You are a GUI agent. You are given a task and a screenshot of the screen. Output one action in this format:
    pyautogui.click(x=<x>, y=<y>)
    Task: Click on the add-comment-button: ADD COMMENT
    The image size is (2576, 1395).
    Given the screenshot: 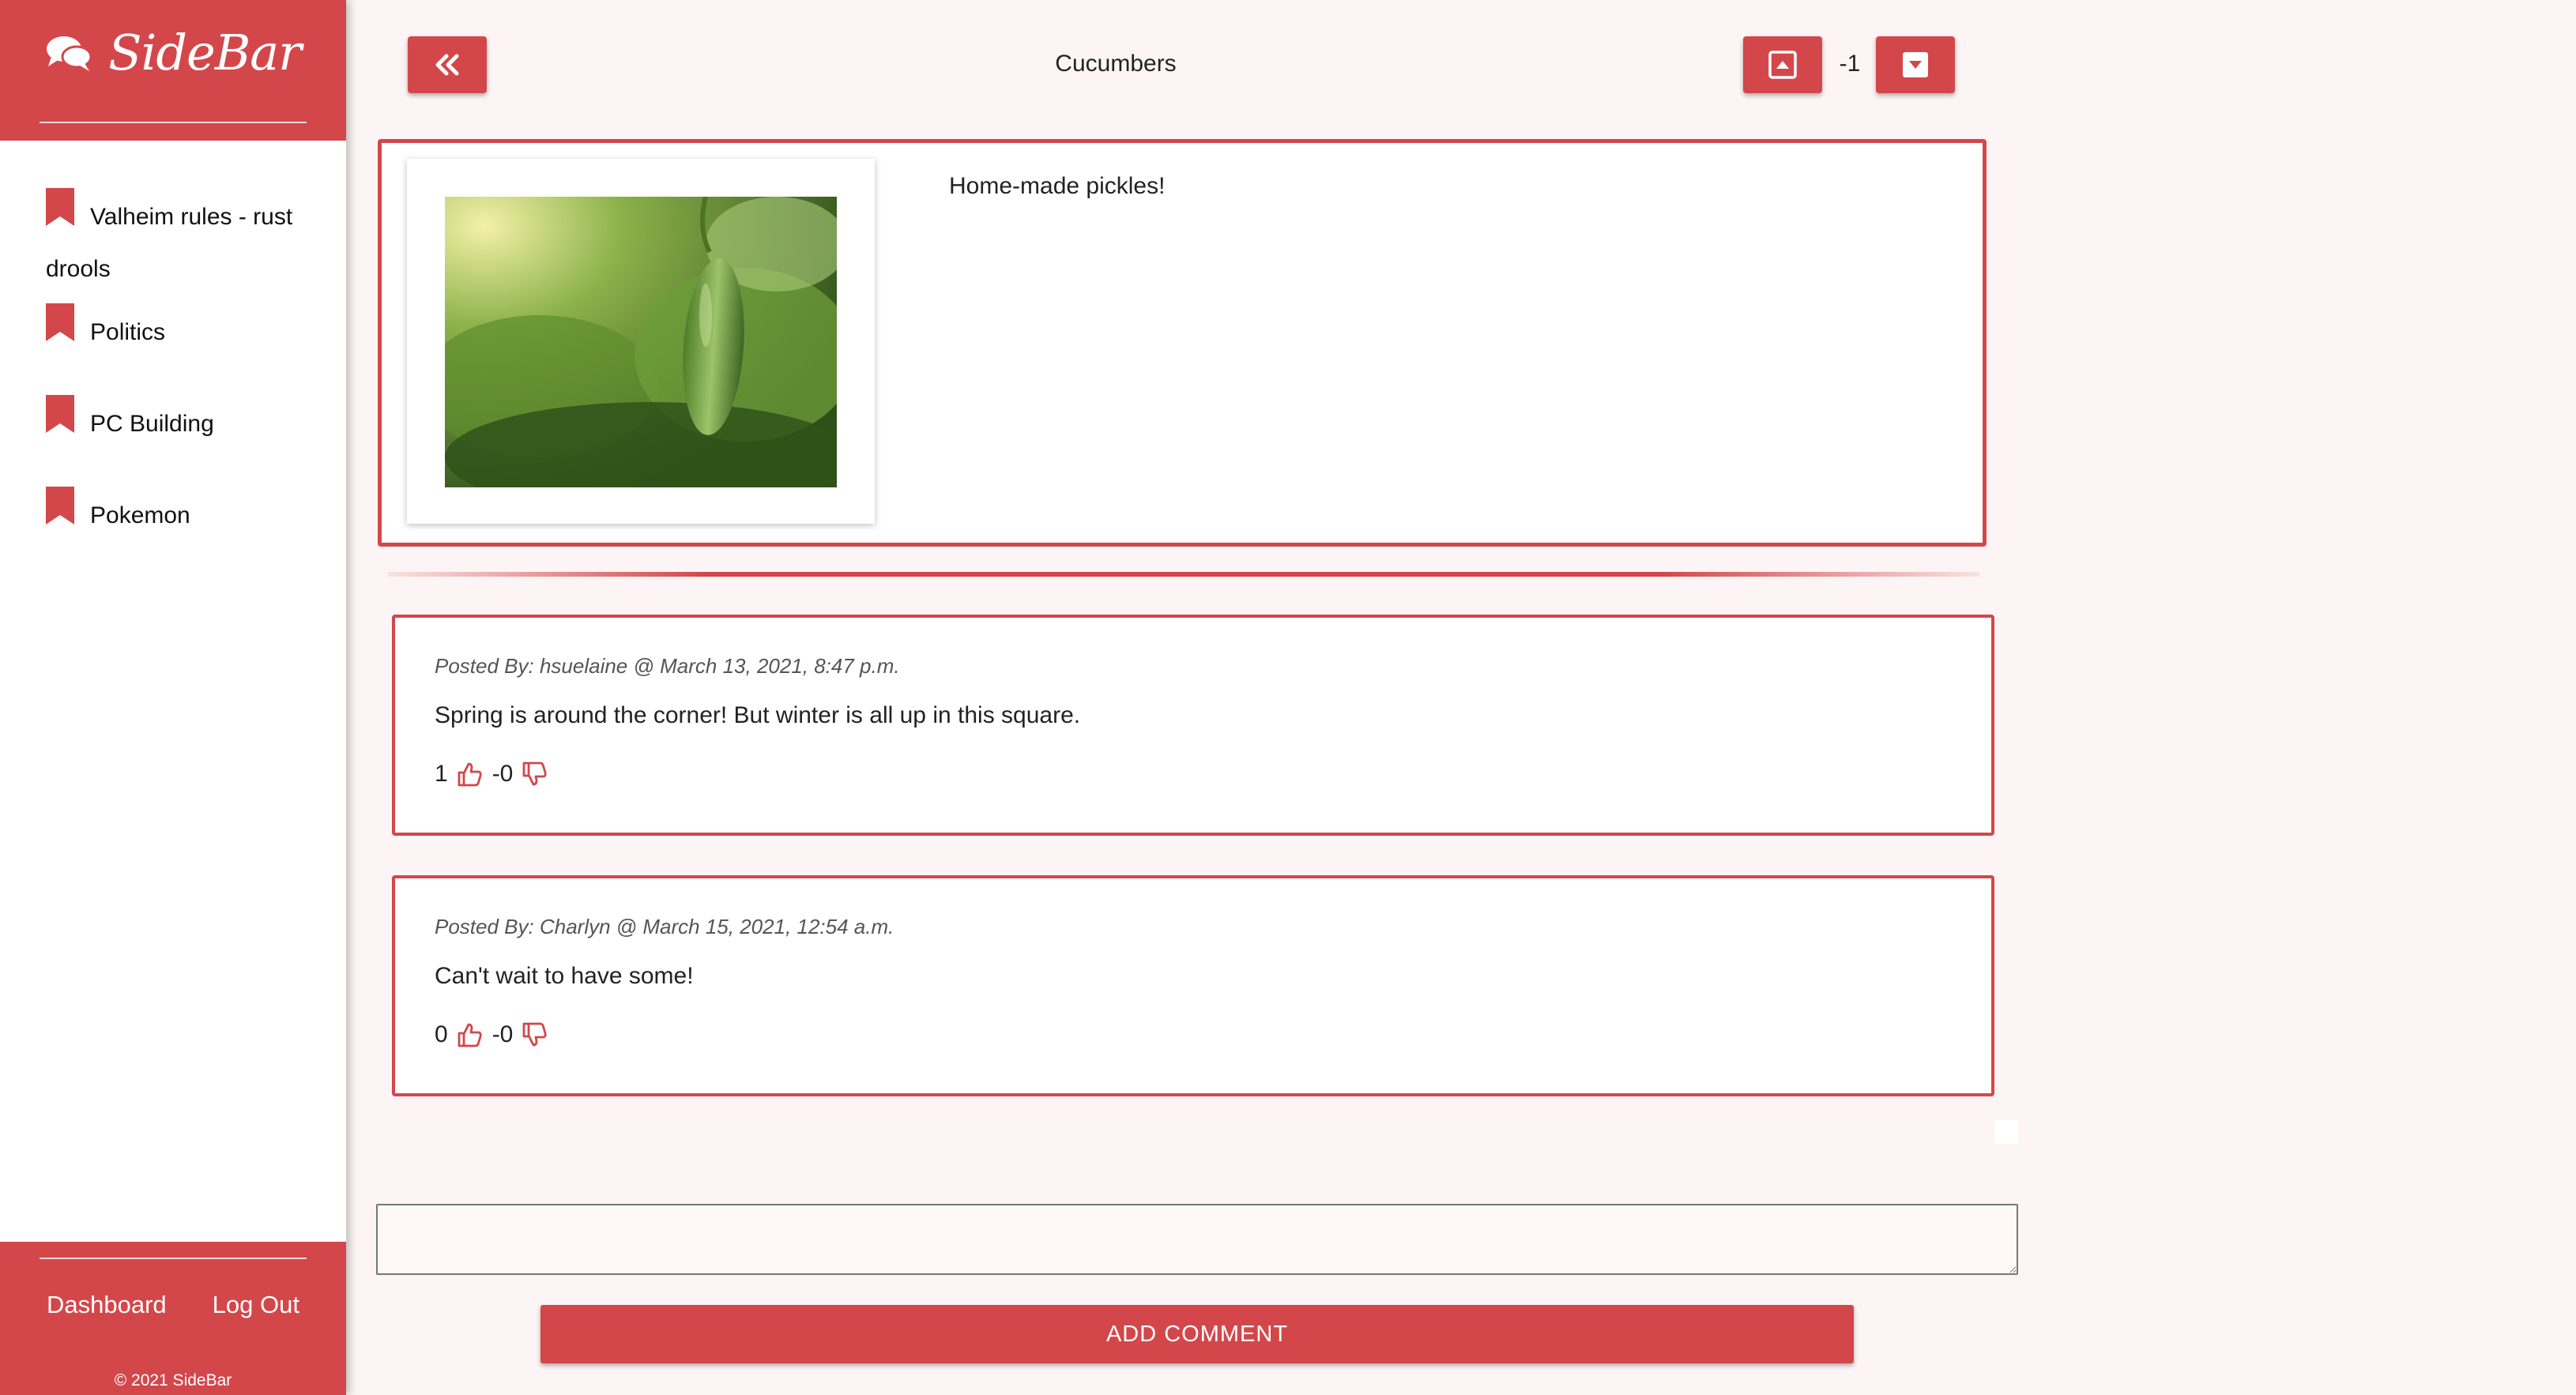 What is the action you would take?
    pyautogui.click(x=1197, y=1334)
    